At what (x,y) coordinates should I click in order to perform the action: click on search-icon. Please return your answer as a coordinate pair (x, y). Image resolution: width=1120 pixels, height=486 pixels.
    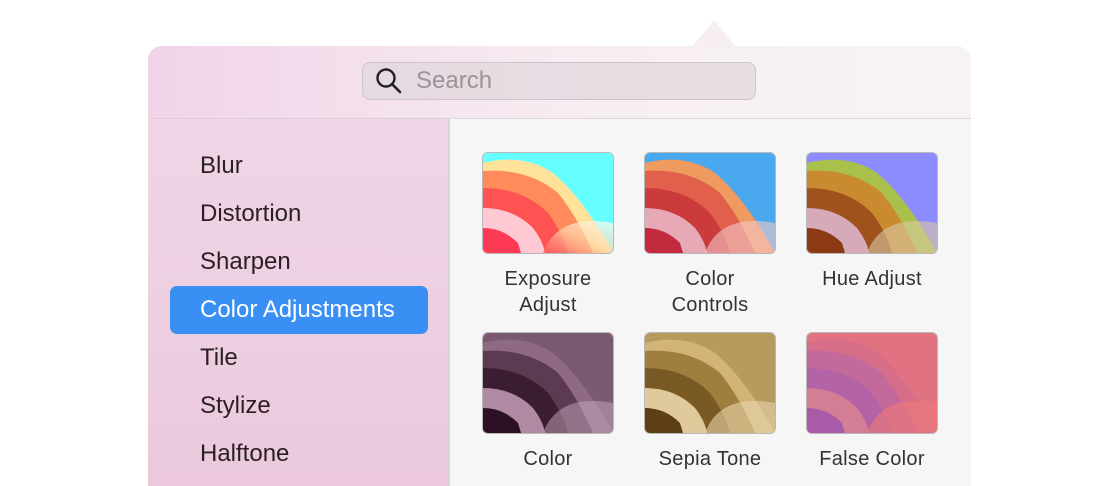
    Looking at the image, I should click on (389, 81).